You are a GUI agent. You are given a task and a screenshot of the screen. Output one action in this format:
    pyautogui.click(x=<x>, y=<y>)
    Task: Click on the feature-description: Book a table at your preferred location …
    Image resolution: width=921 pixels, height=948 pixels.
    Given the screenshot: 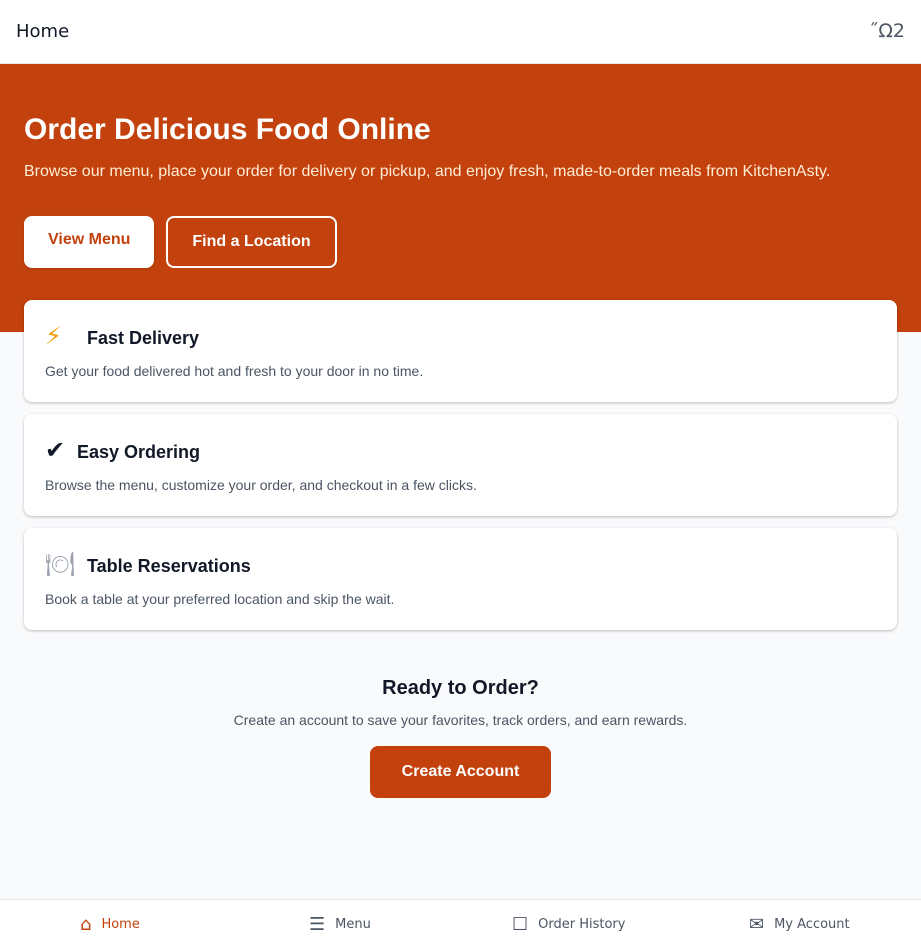 What is the action you would take?
    pyautogui.click(x=220, y=599)
    